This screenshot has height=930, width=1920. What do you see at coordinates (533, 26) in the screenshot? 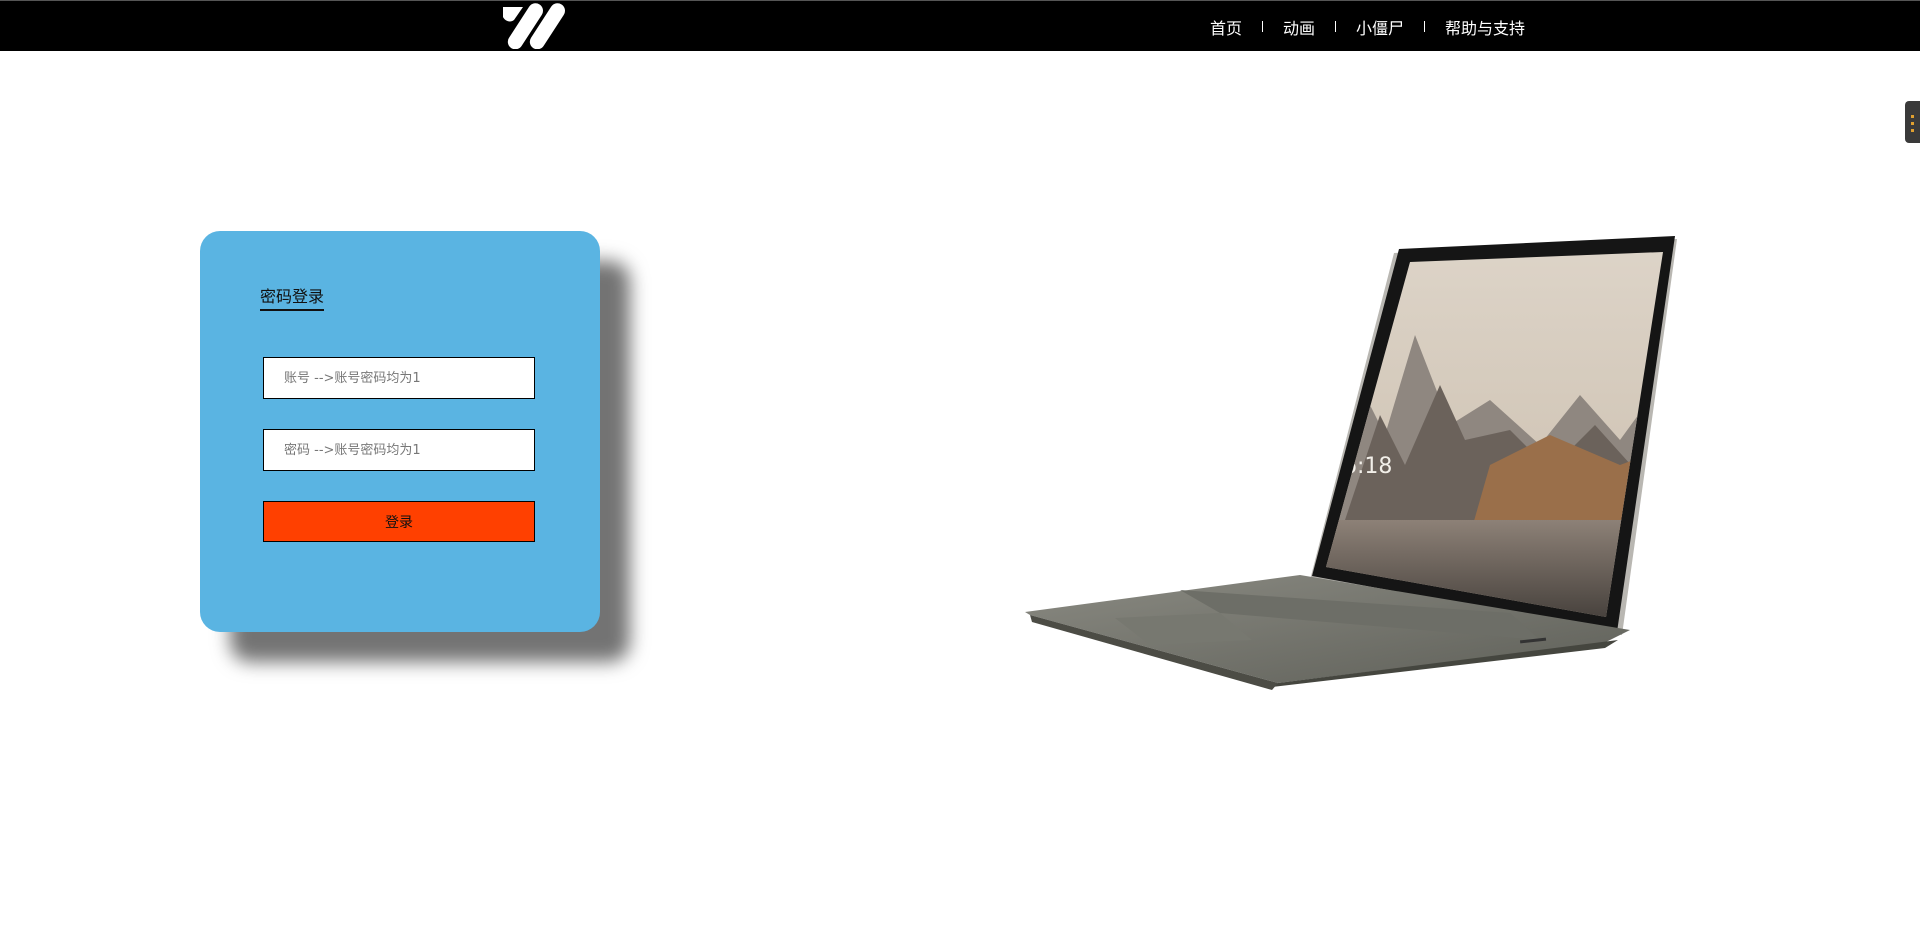
I see `brand-logo-icon` at bounding box center [533, 26].